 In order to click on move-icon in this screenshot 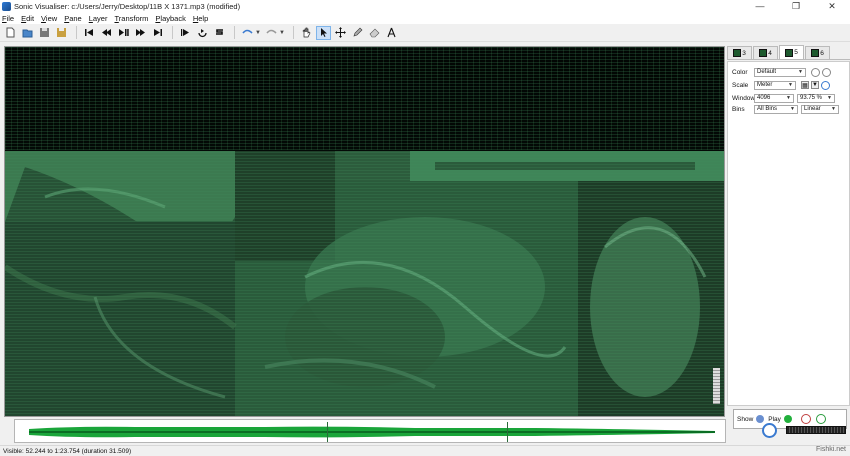, I will do `click(340, 33)`.